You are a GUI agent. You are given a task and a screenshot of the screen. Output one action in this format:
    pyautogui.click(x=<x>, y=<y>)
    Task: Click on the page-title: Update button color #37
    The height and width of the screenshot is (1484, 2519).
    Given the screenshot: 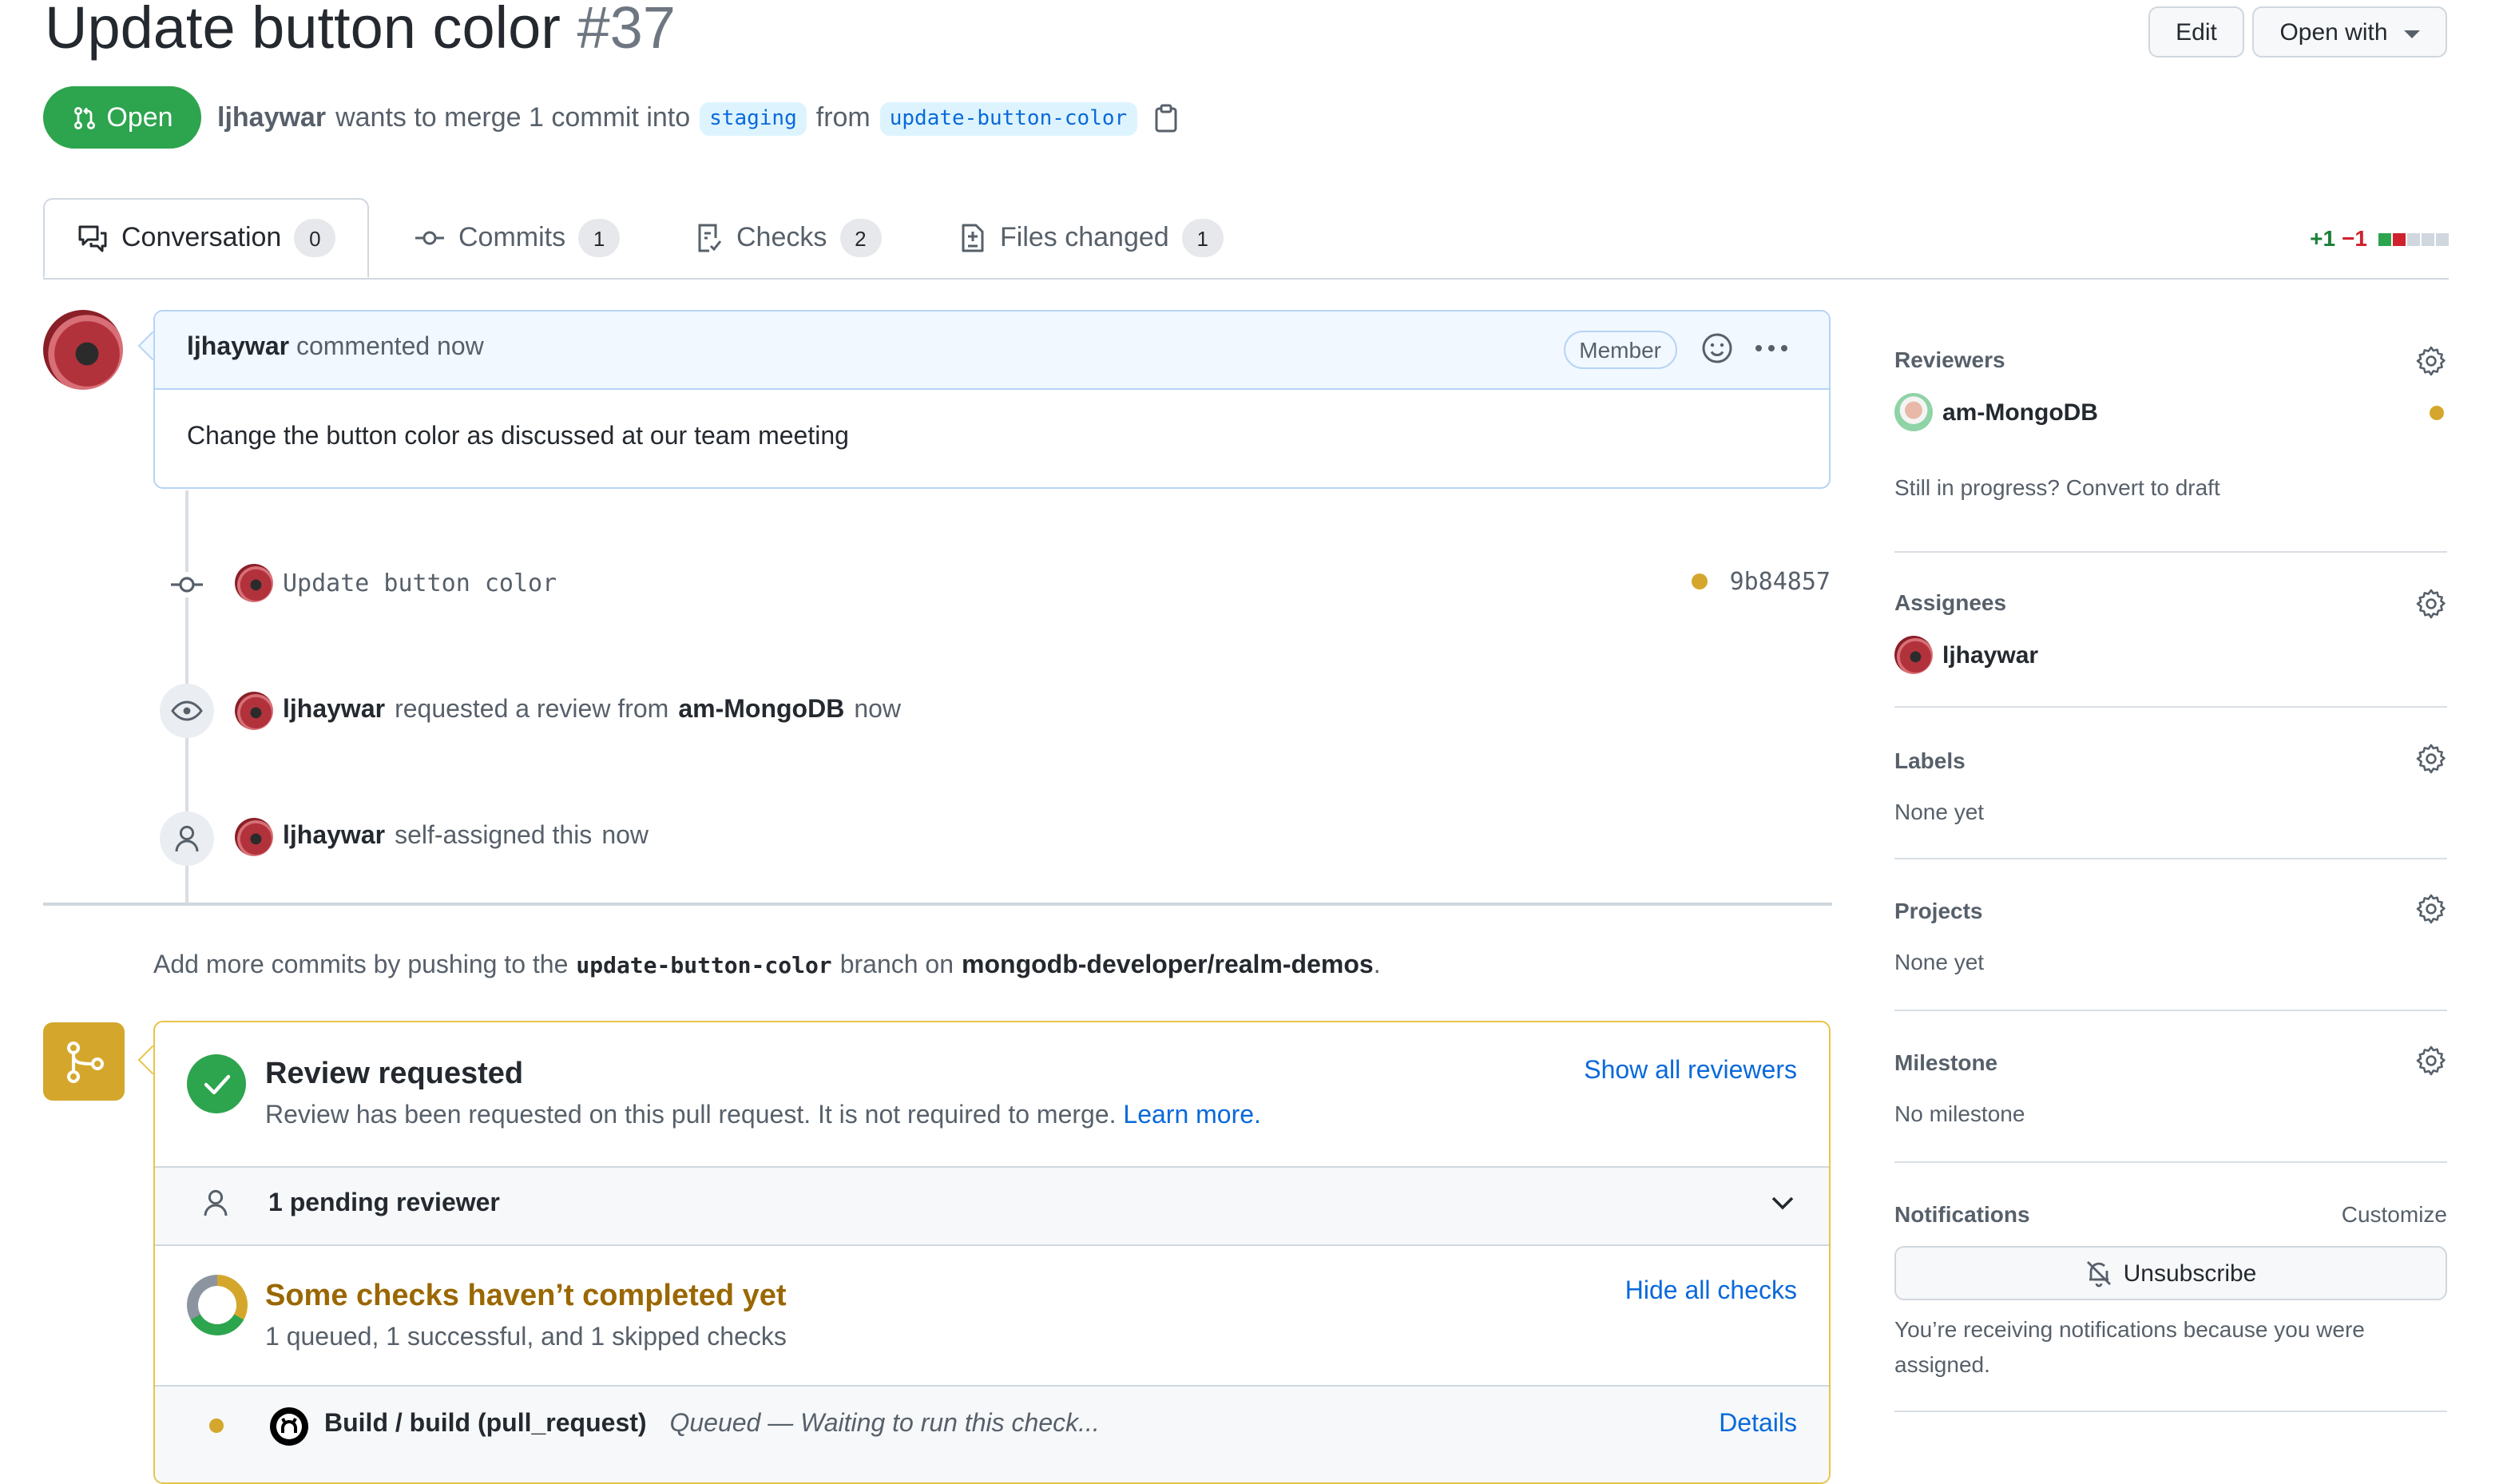 What is the action you would take?
    pyautogui.click(x=360, y=33)
    